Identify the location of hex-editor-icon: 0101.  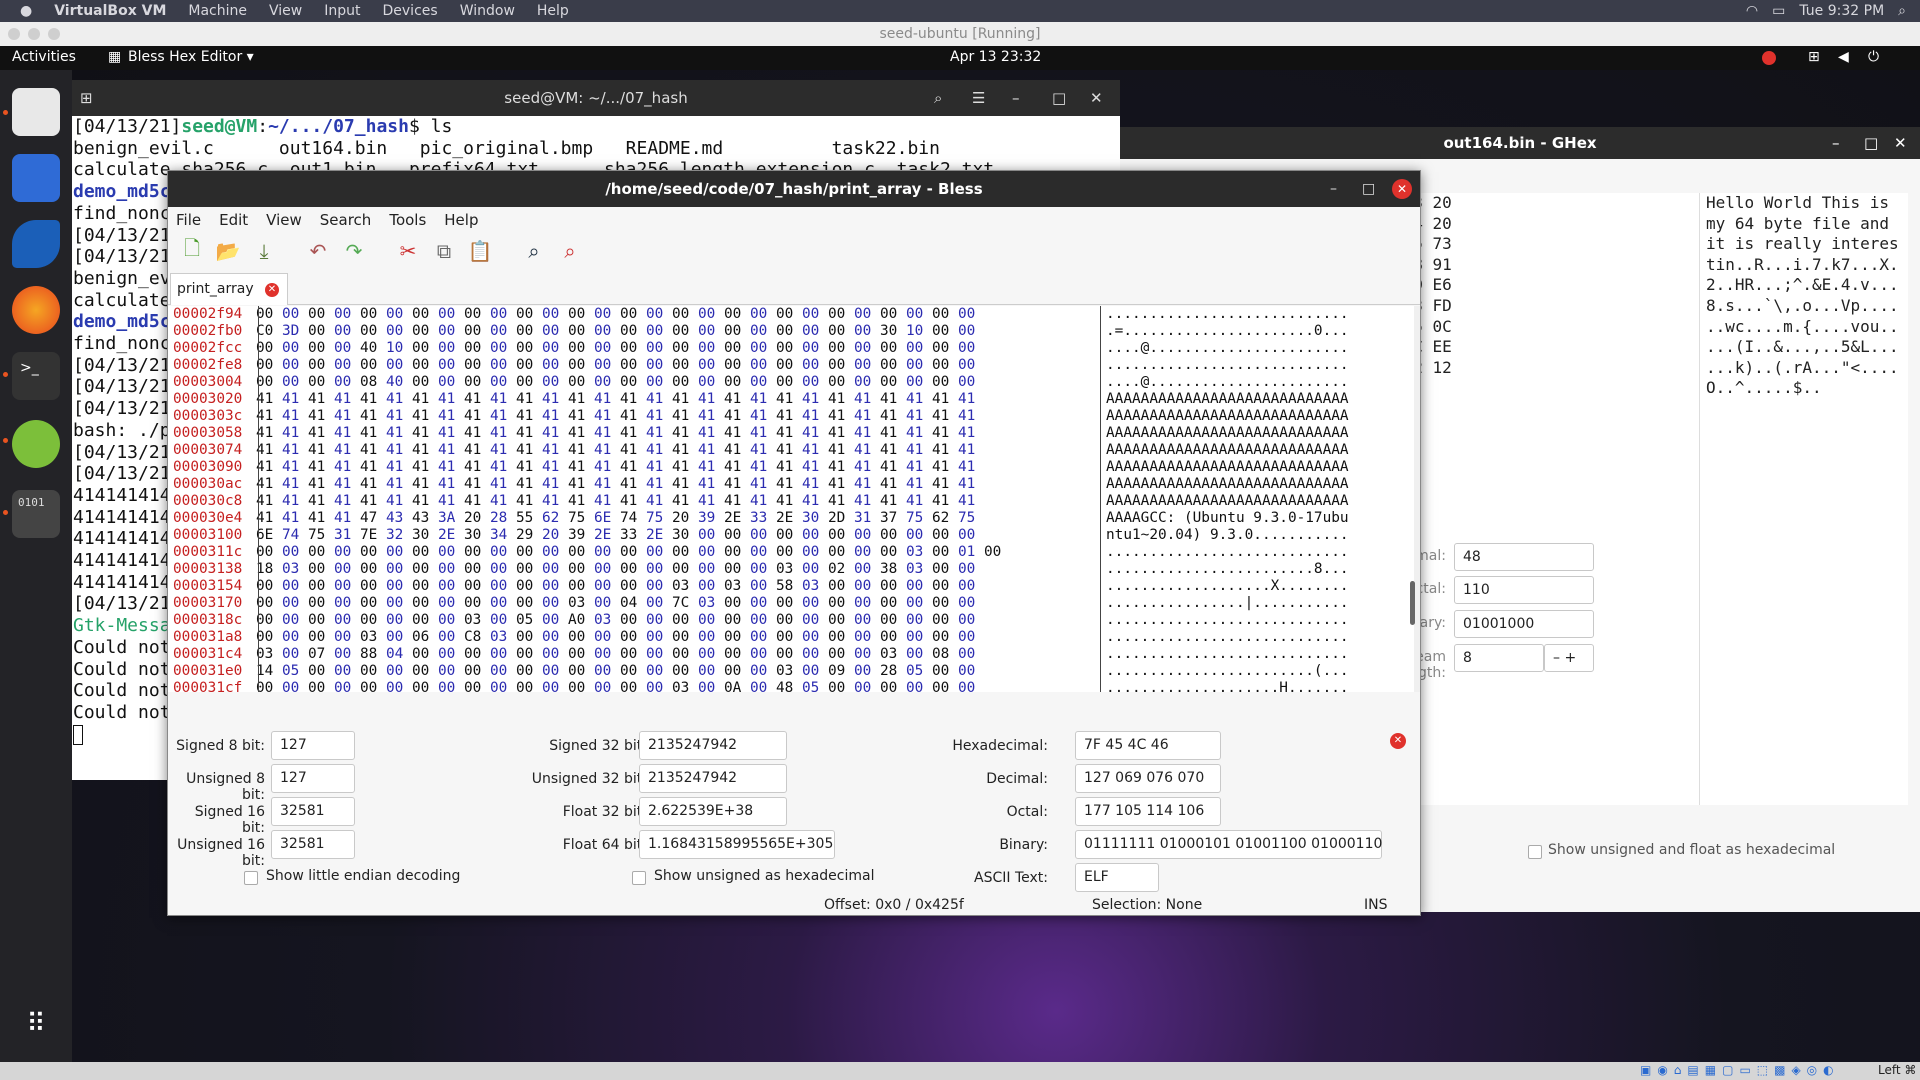
(36, 514).